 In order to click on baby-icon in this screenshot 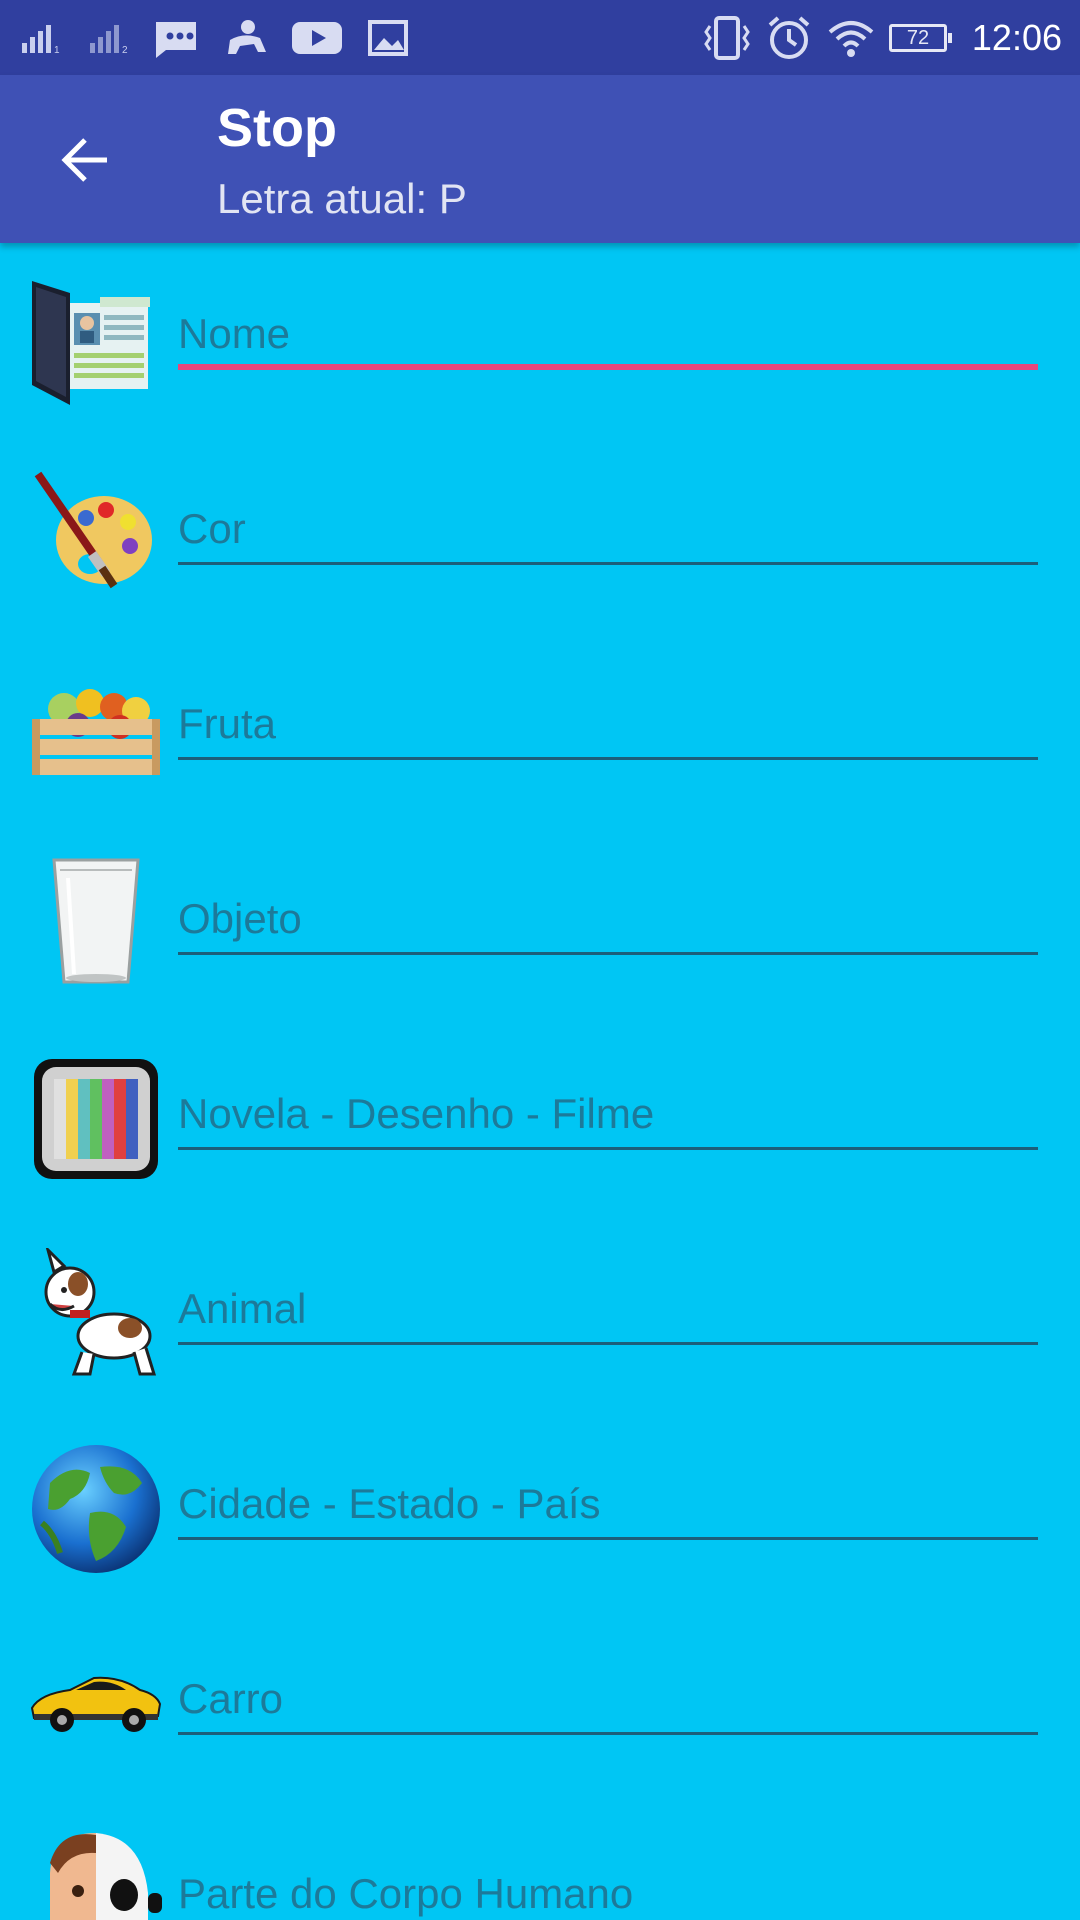, I will do `click(246, 38)`.